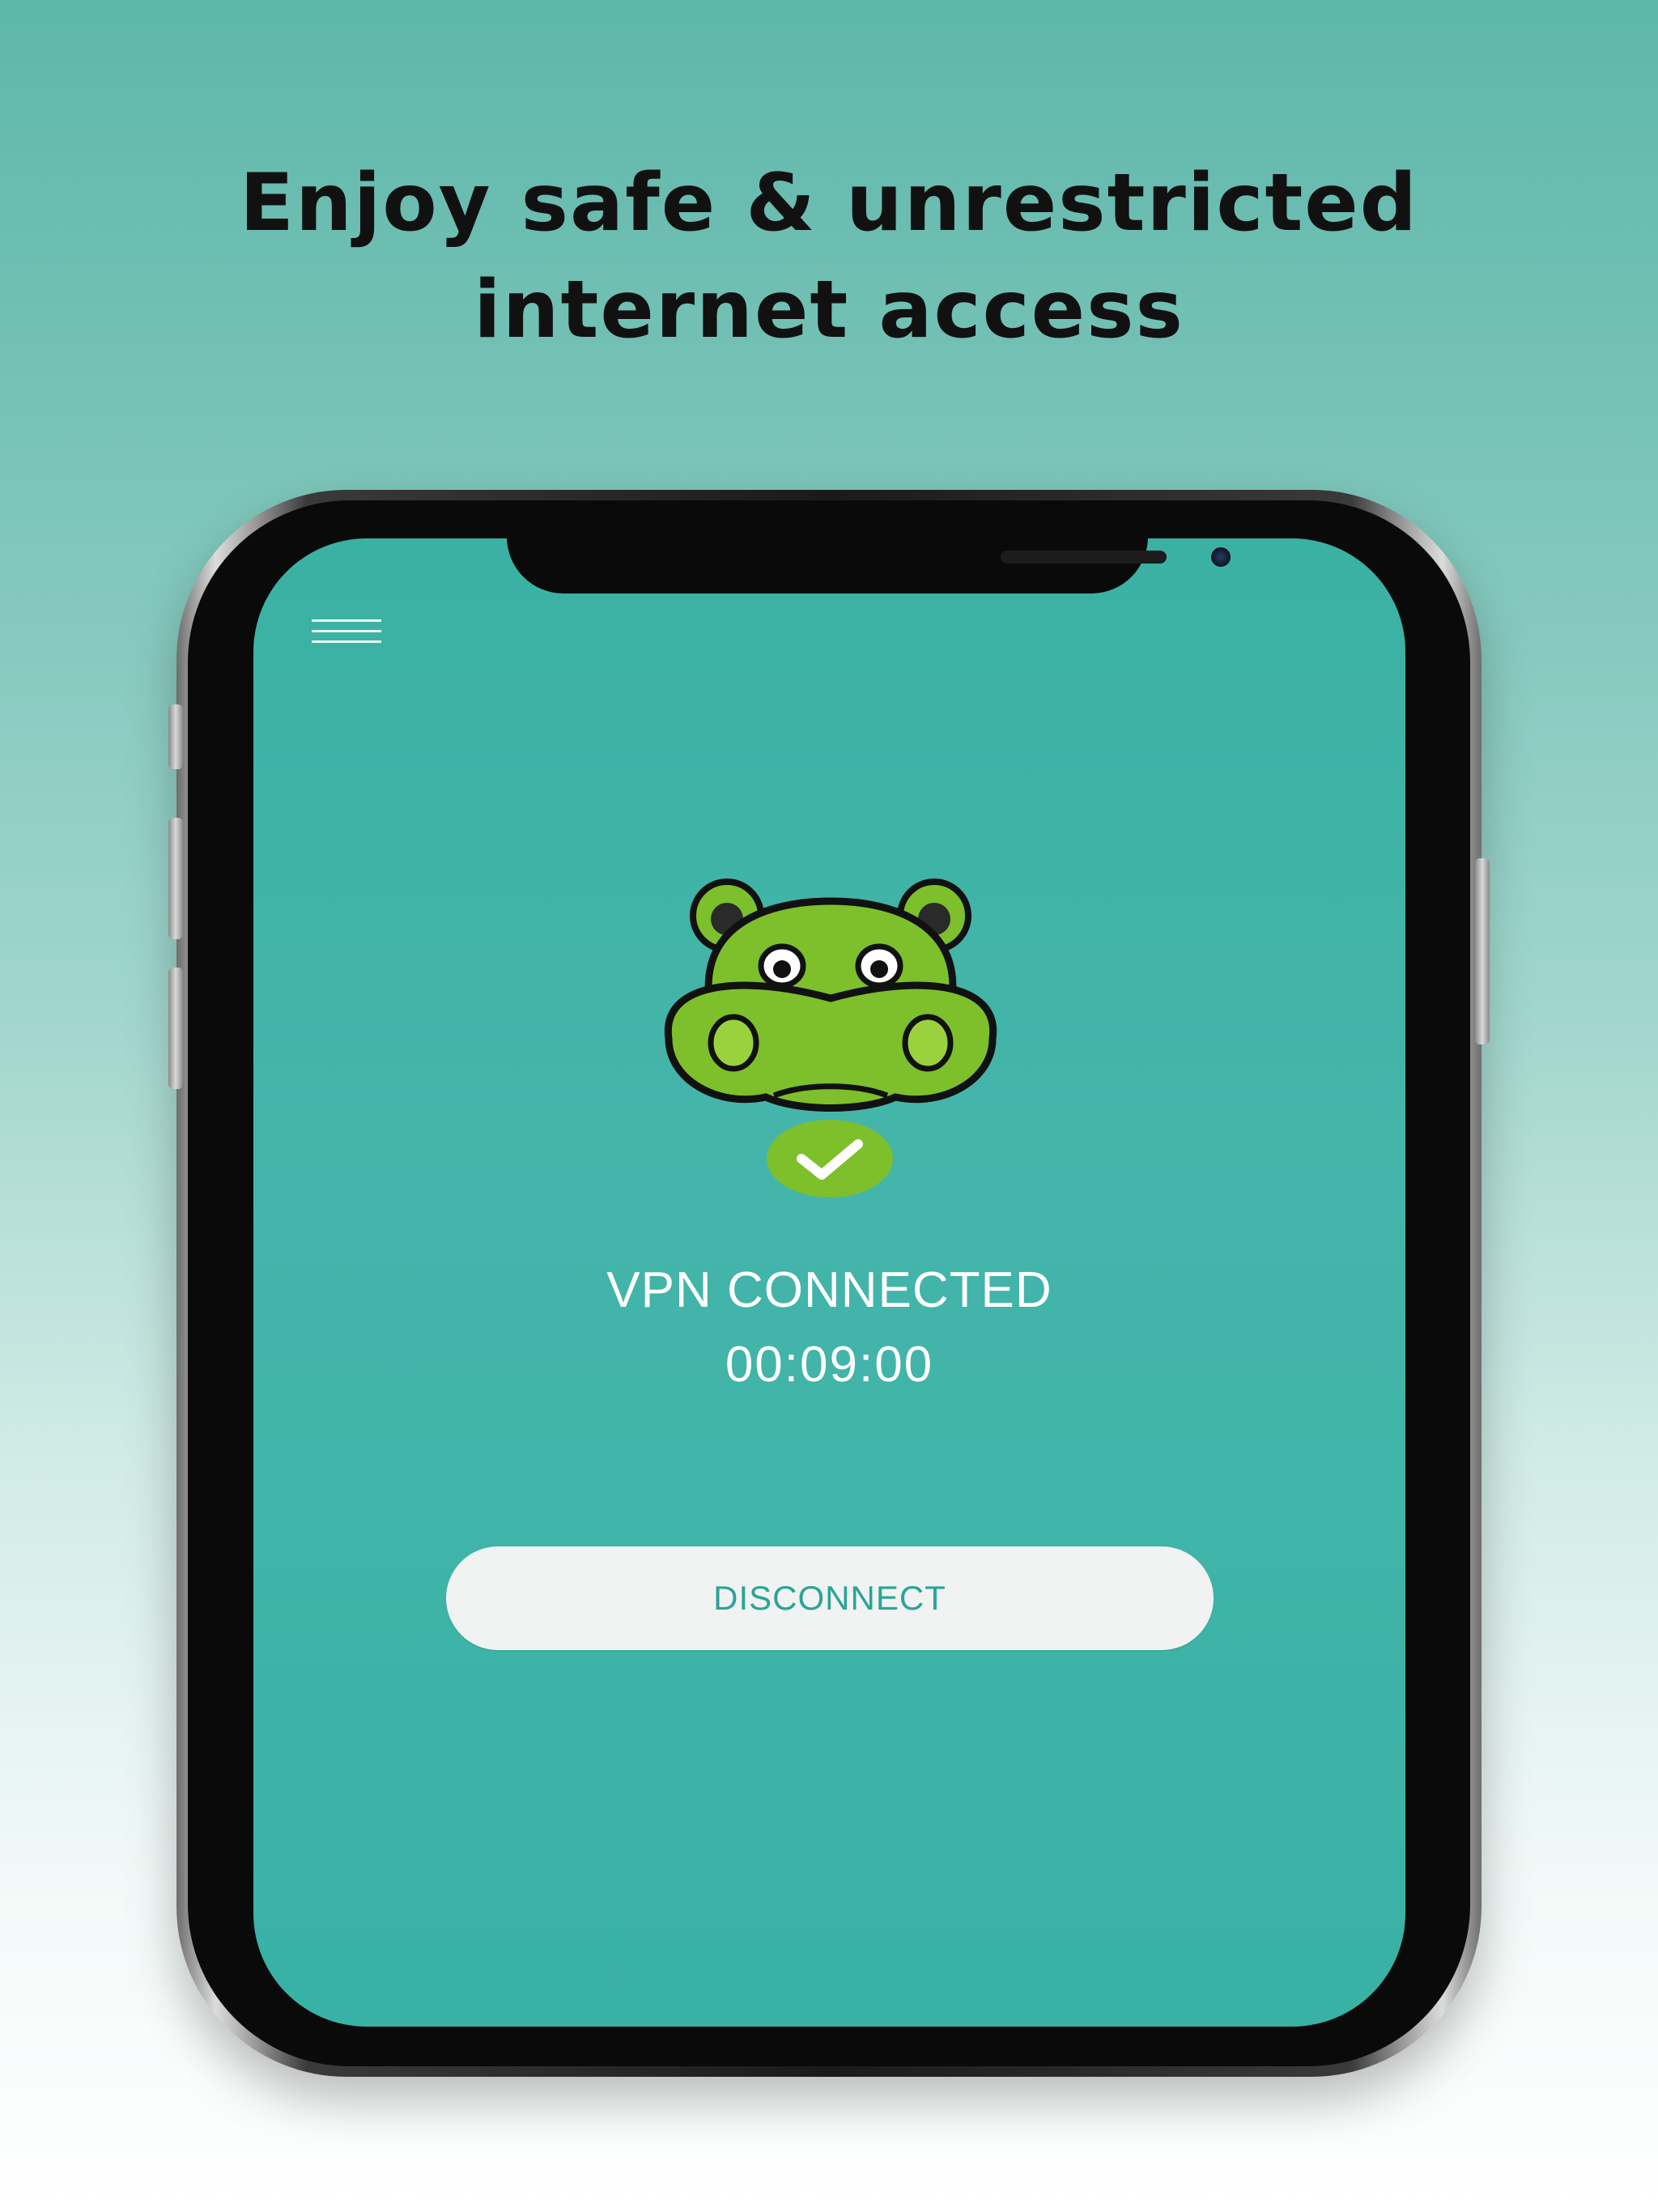  What do you see at coordinates (829, 203) in the screenshot?
I see `headline-line-1: Enjoy safe & unrestricted` at bounding box center [829, 203].